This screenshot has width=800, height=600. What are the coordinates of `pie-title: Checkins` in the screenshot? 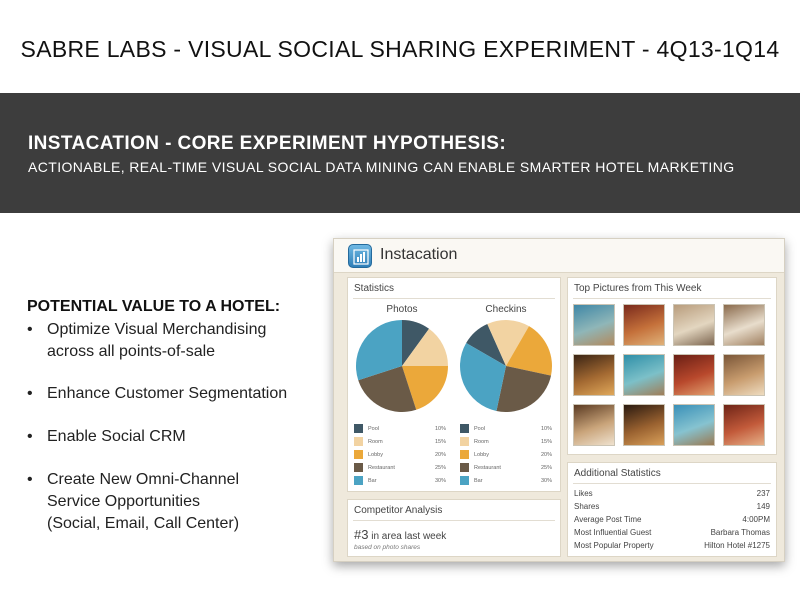 It's located at (506, 309).